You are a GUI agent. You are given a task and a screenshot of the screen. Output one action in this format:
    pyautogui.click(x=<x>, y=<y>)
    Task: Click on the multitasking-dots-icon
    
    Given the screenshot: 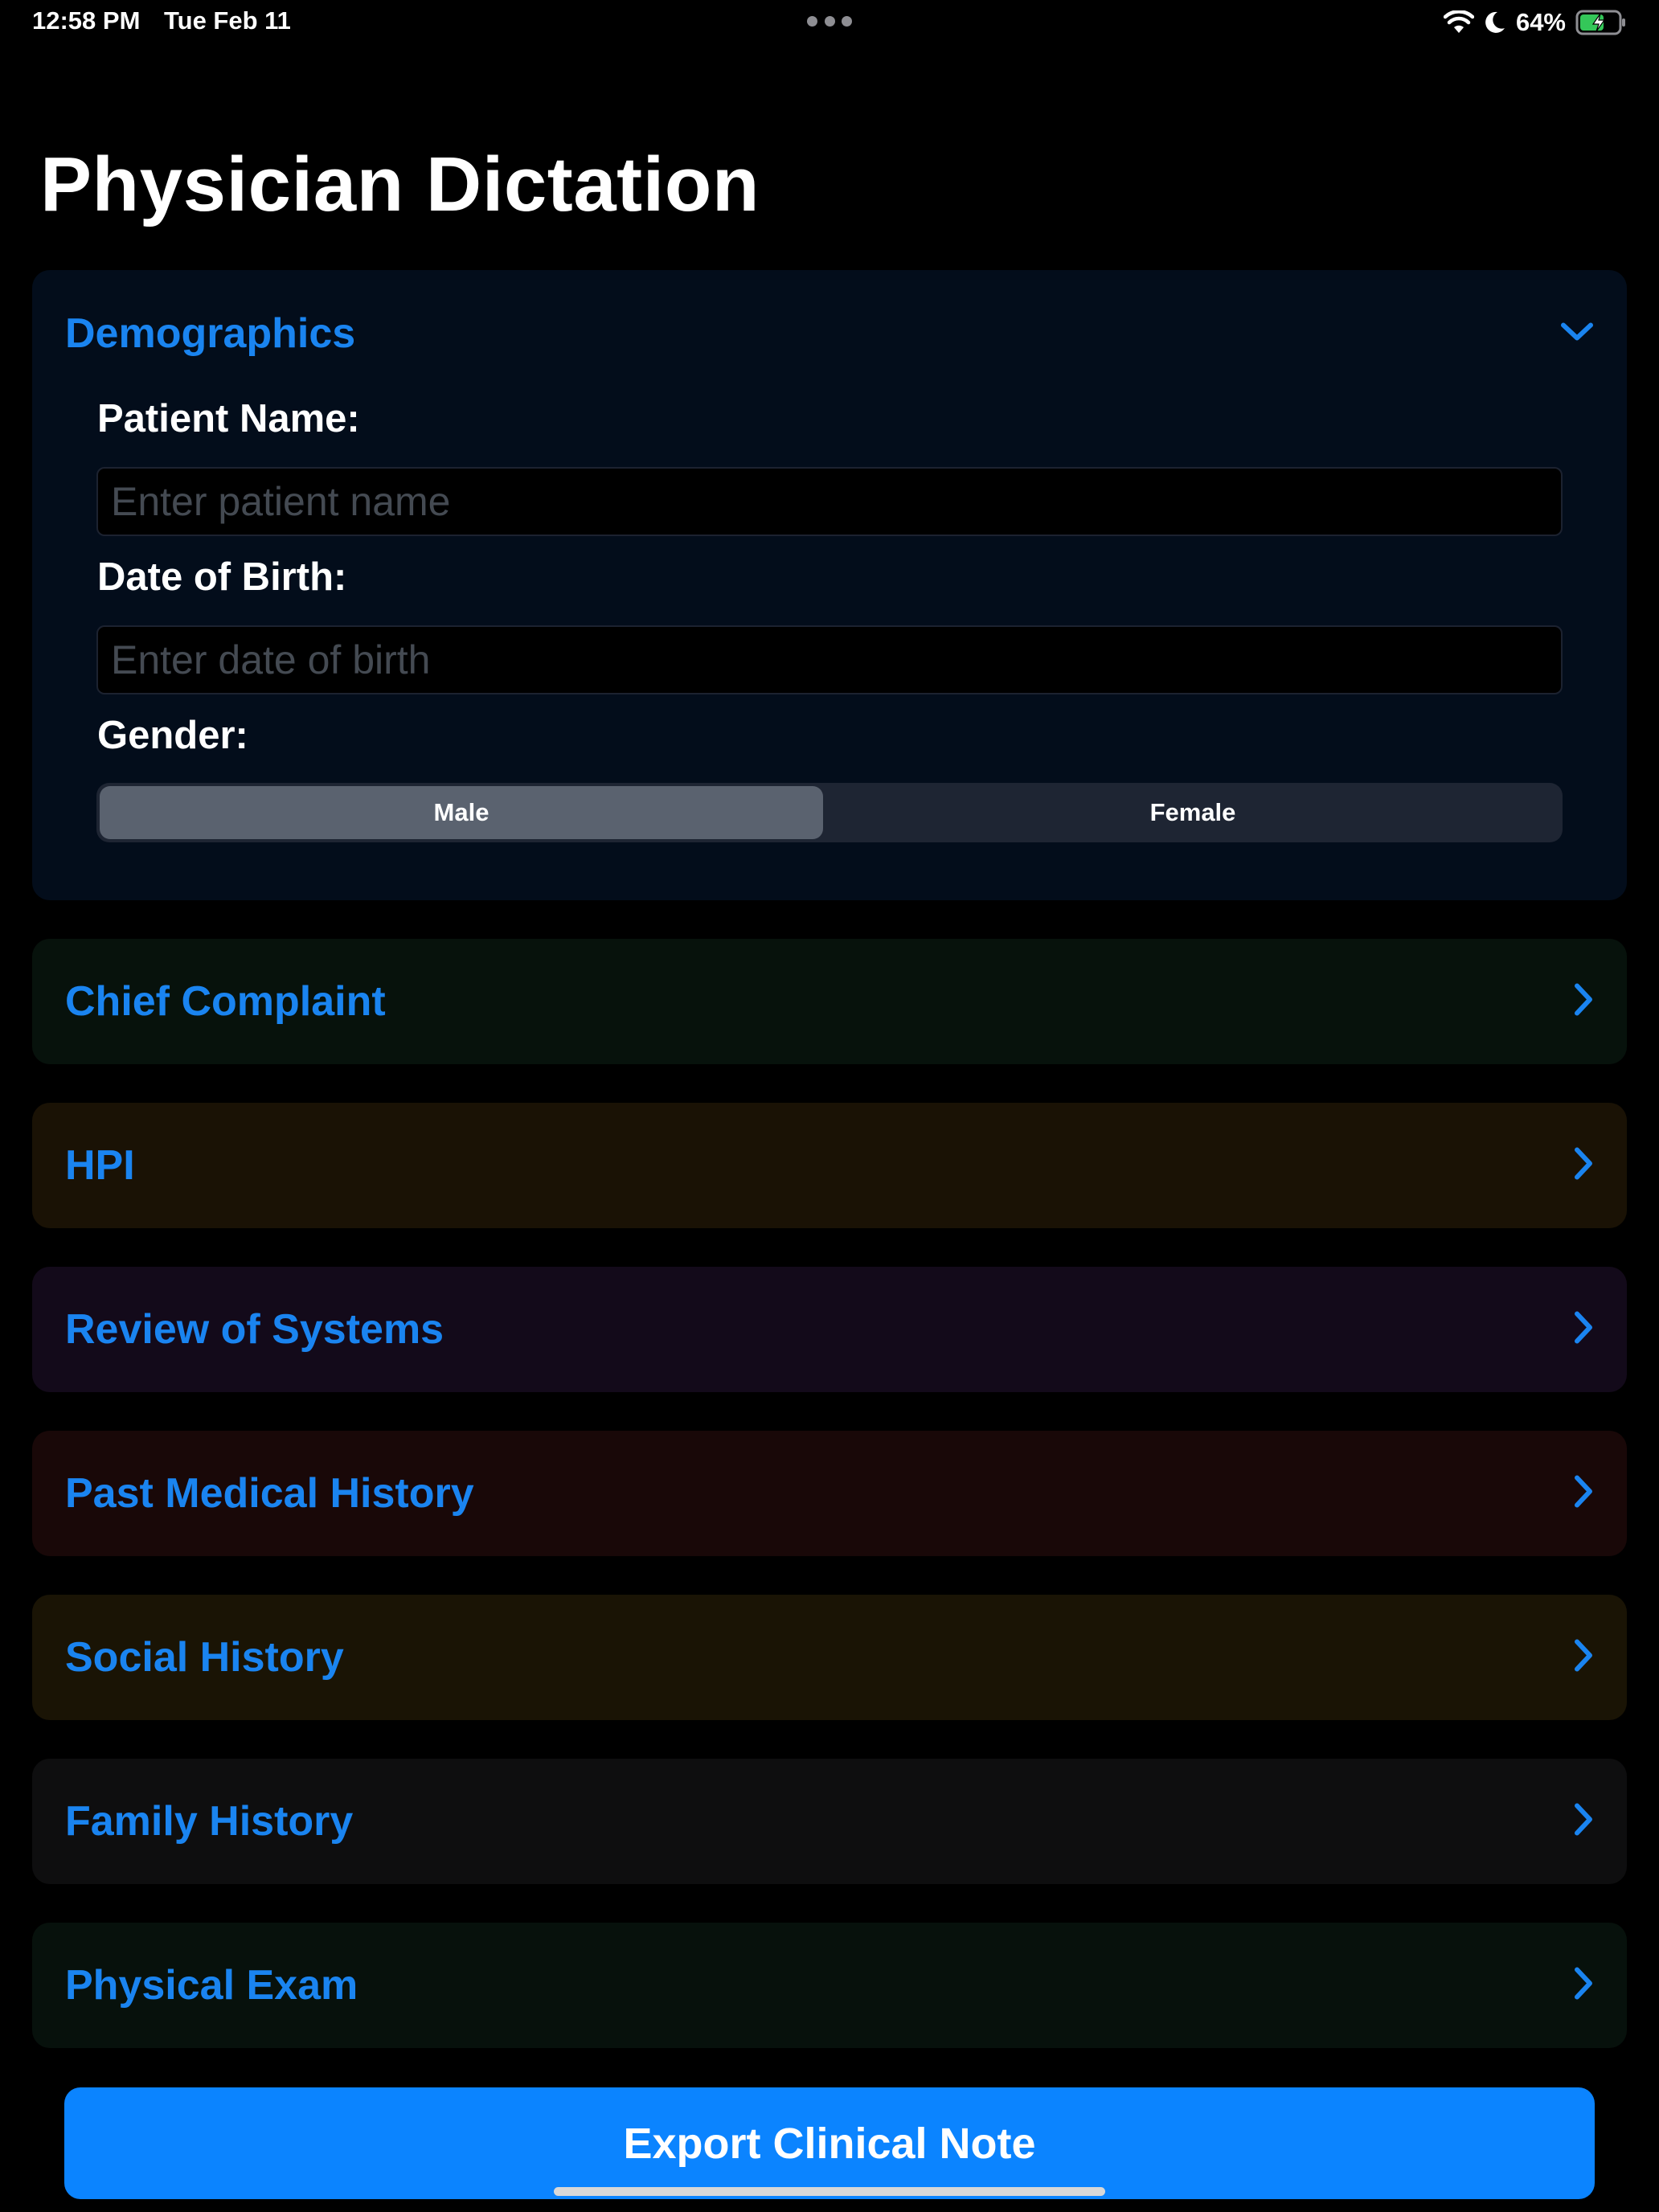 What is the action you would take?
    pyautogui.click(x=829, y=21)
    